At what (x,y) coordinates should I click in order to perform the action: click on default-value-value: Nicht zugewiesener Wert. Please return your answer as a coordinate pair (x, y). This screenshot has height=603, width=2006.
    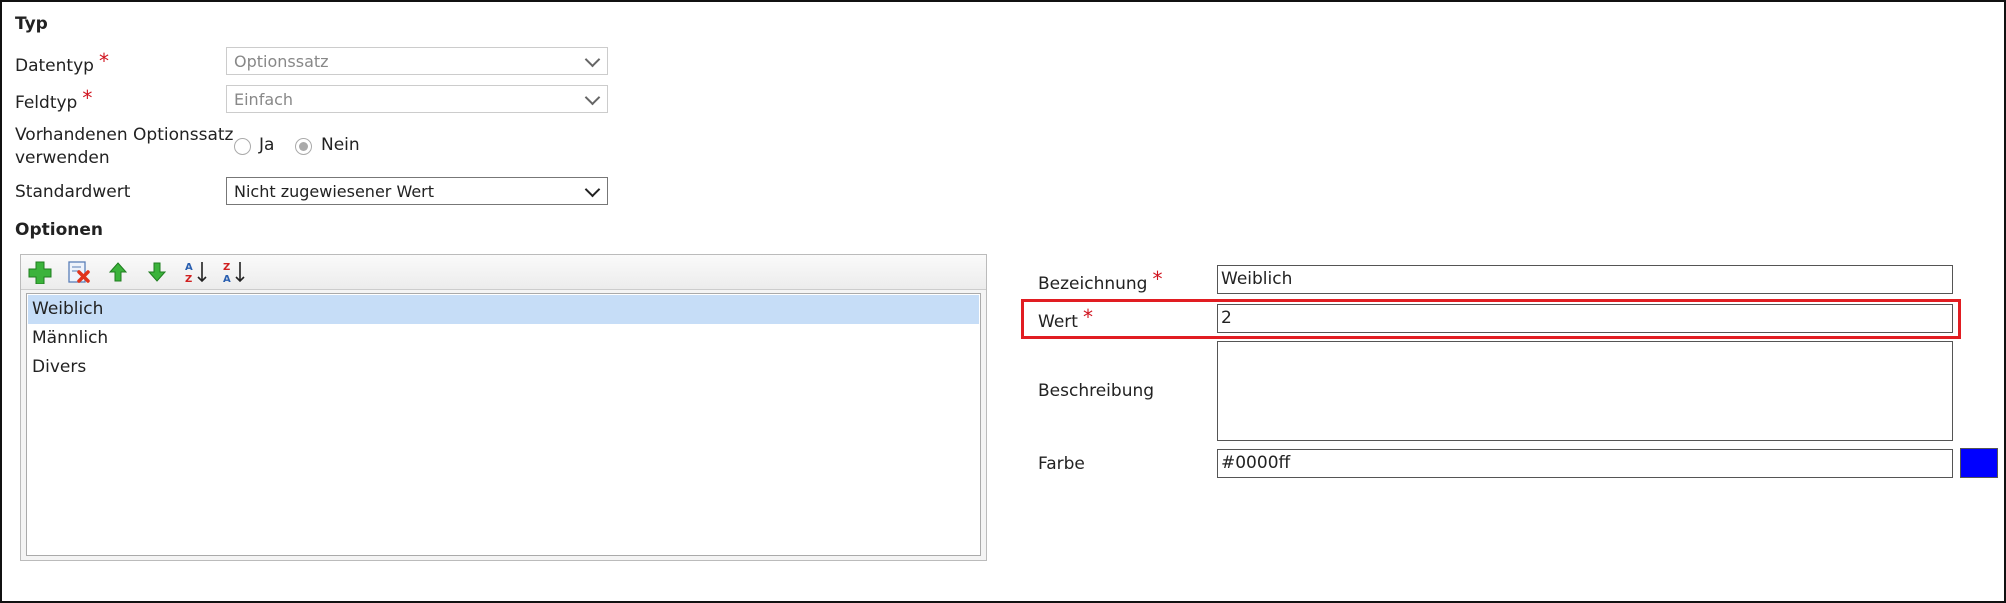
    Looking at the image, I should click on (334, 191).